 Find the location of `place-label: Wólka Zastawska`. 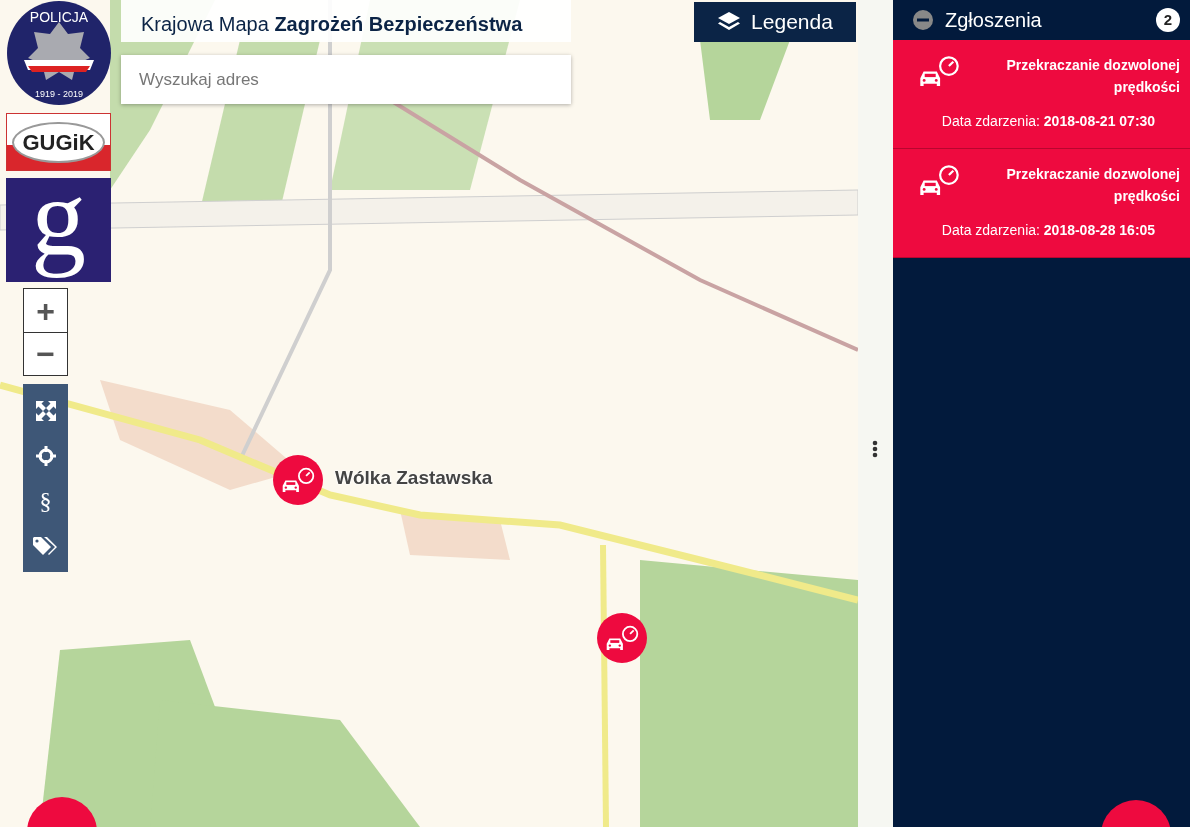

place-label: Wólka Zastawska is located at coordinates (414, 478).